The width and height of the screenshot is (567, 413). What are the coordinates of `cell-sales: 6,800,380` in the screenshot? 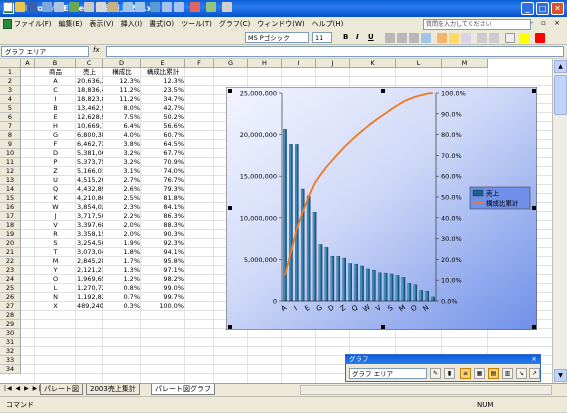 It's located at (89, 135).